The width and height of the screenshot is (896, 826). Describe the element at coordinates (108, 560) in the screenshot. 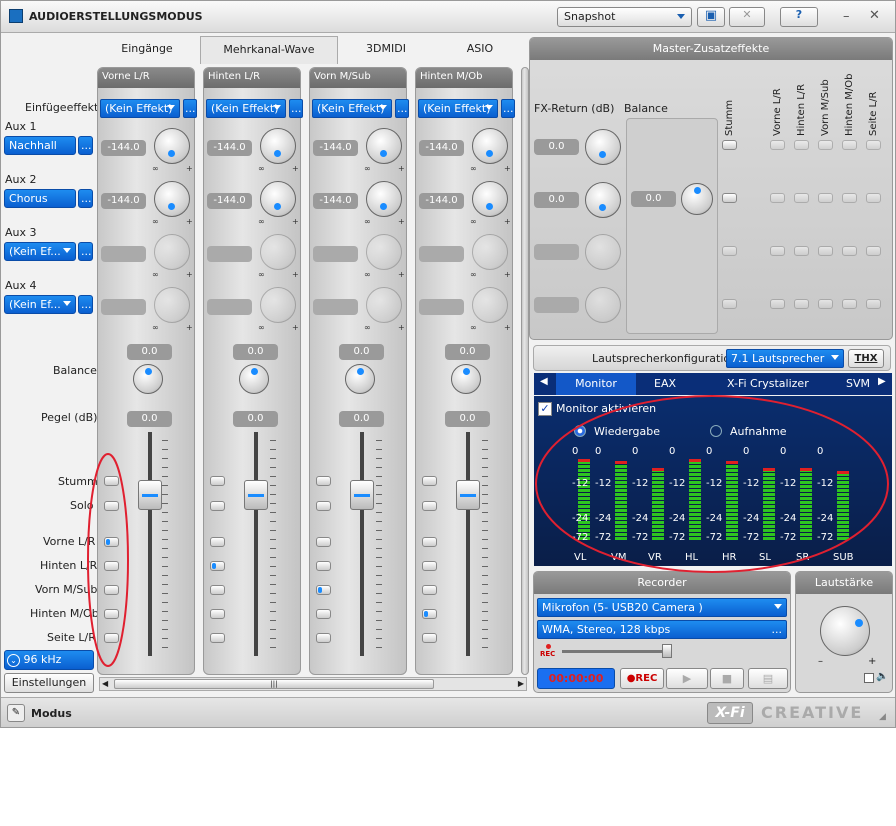

I see `annotation-circle-routing` at that location.